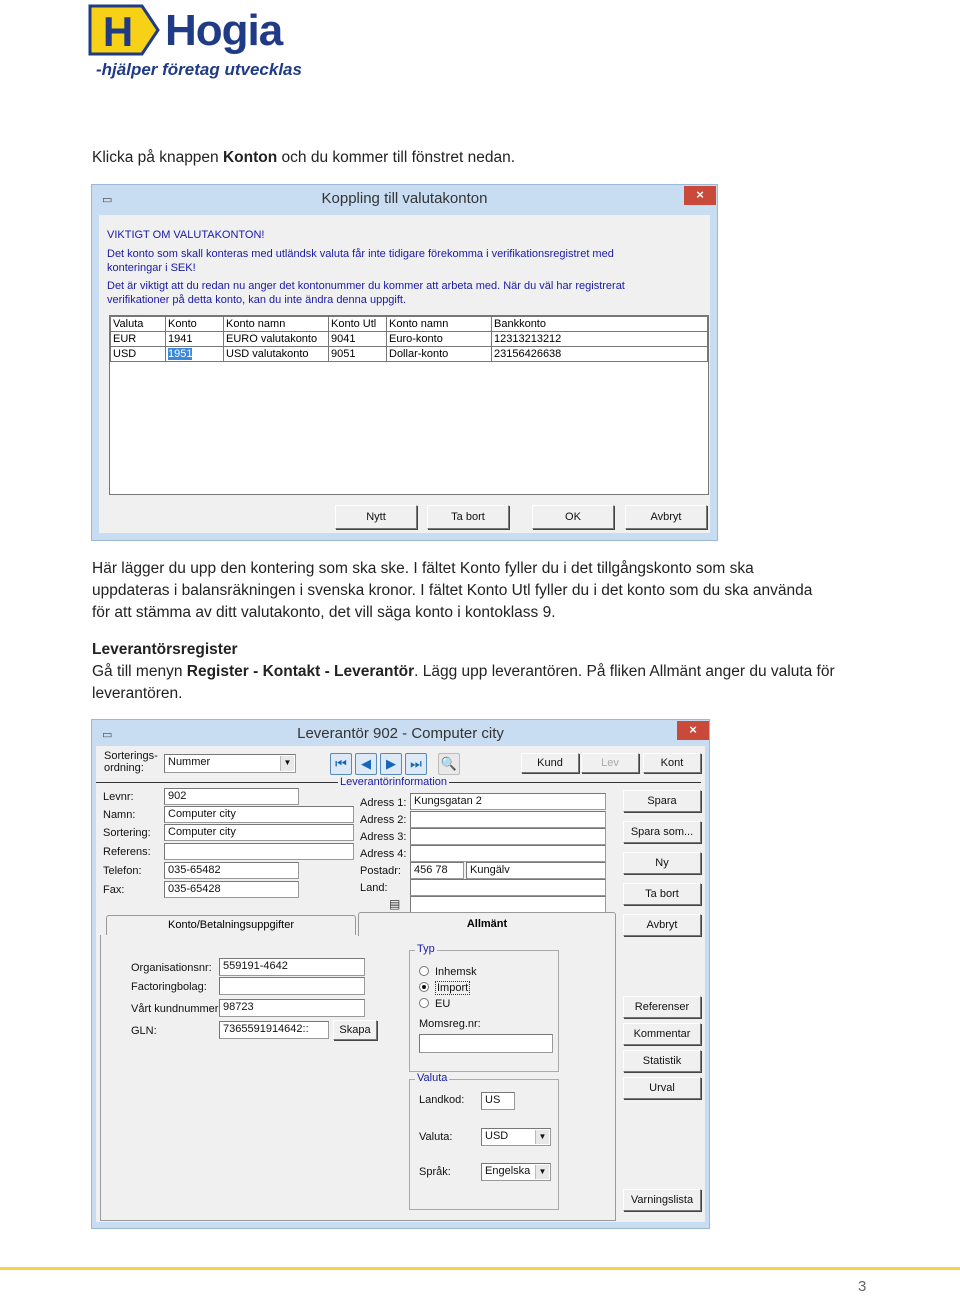 This screenshot has width=960, height=1297. Describe the element at coordinates (376, 517) in the screenshot. I see `new-button: Nytt` at that location.